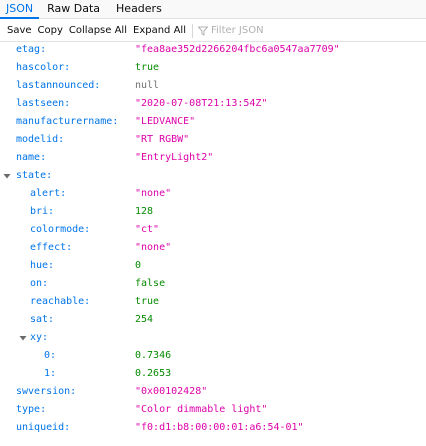  I want to click on json-key: colormode:, so click(60, 229).